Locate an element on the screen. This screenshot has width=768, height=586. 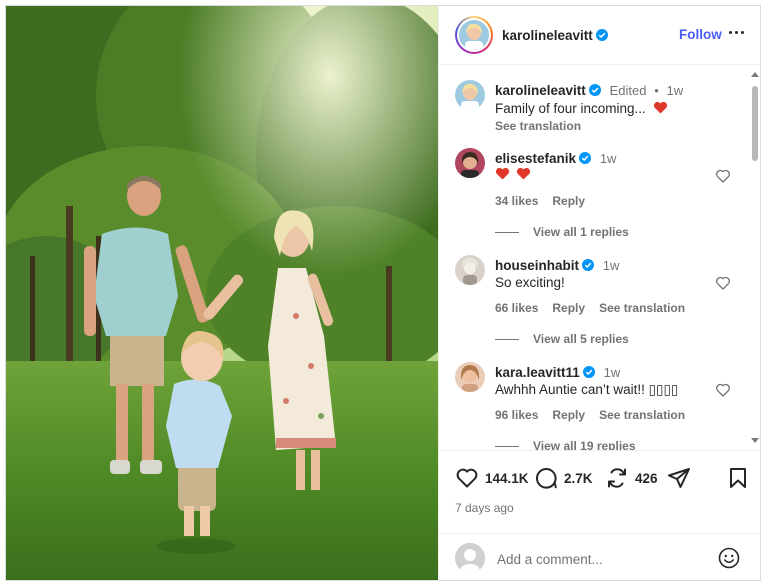
comment-likes: 34 likes is located at coordinates (516, 201).